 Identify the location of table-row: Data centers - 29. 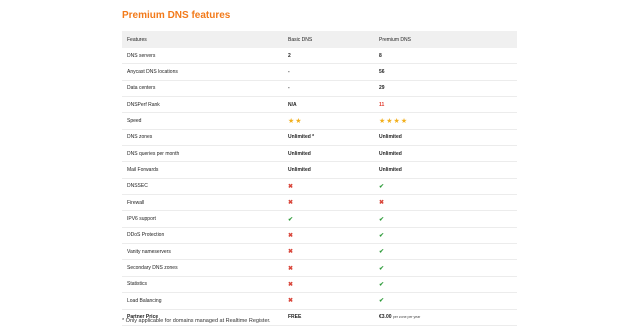
(319, 89).